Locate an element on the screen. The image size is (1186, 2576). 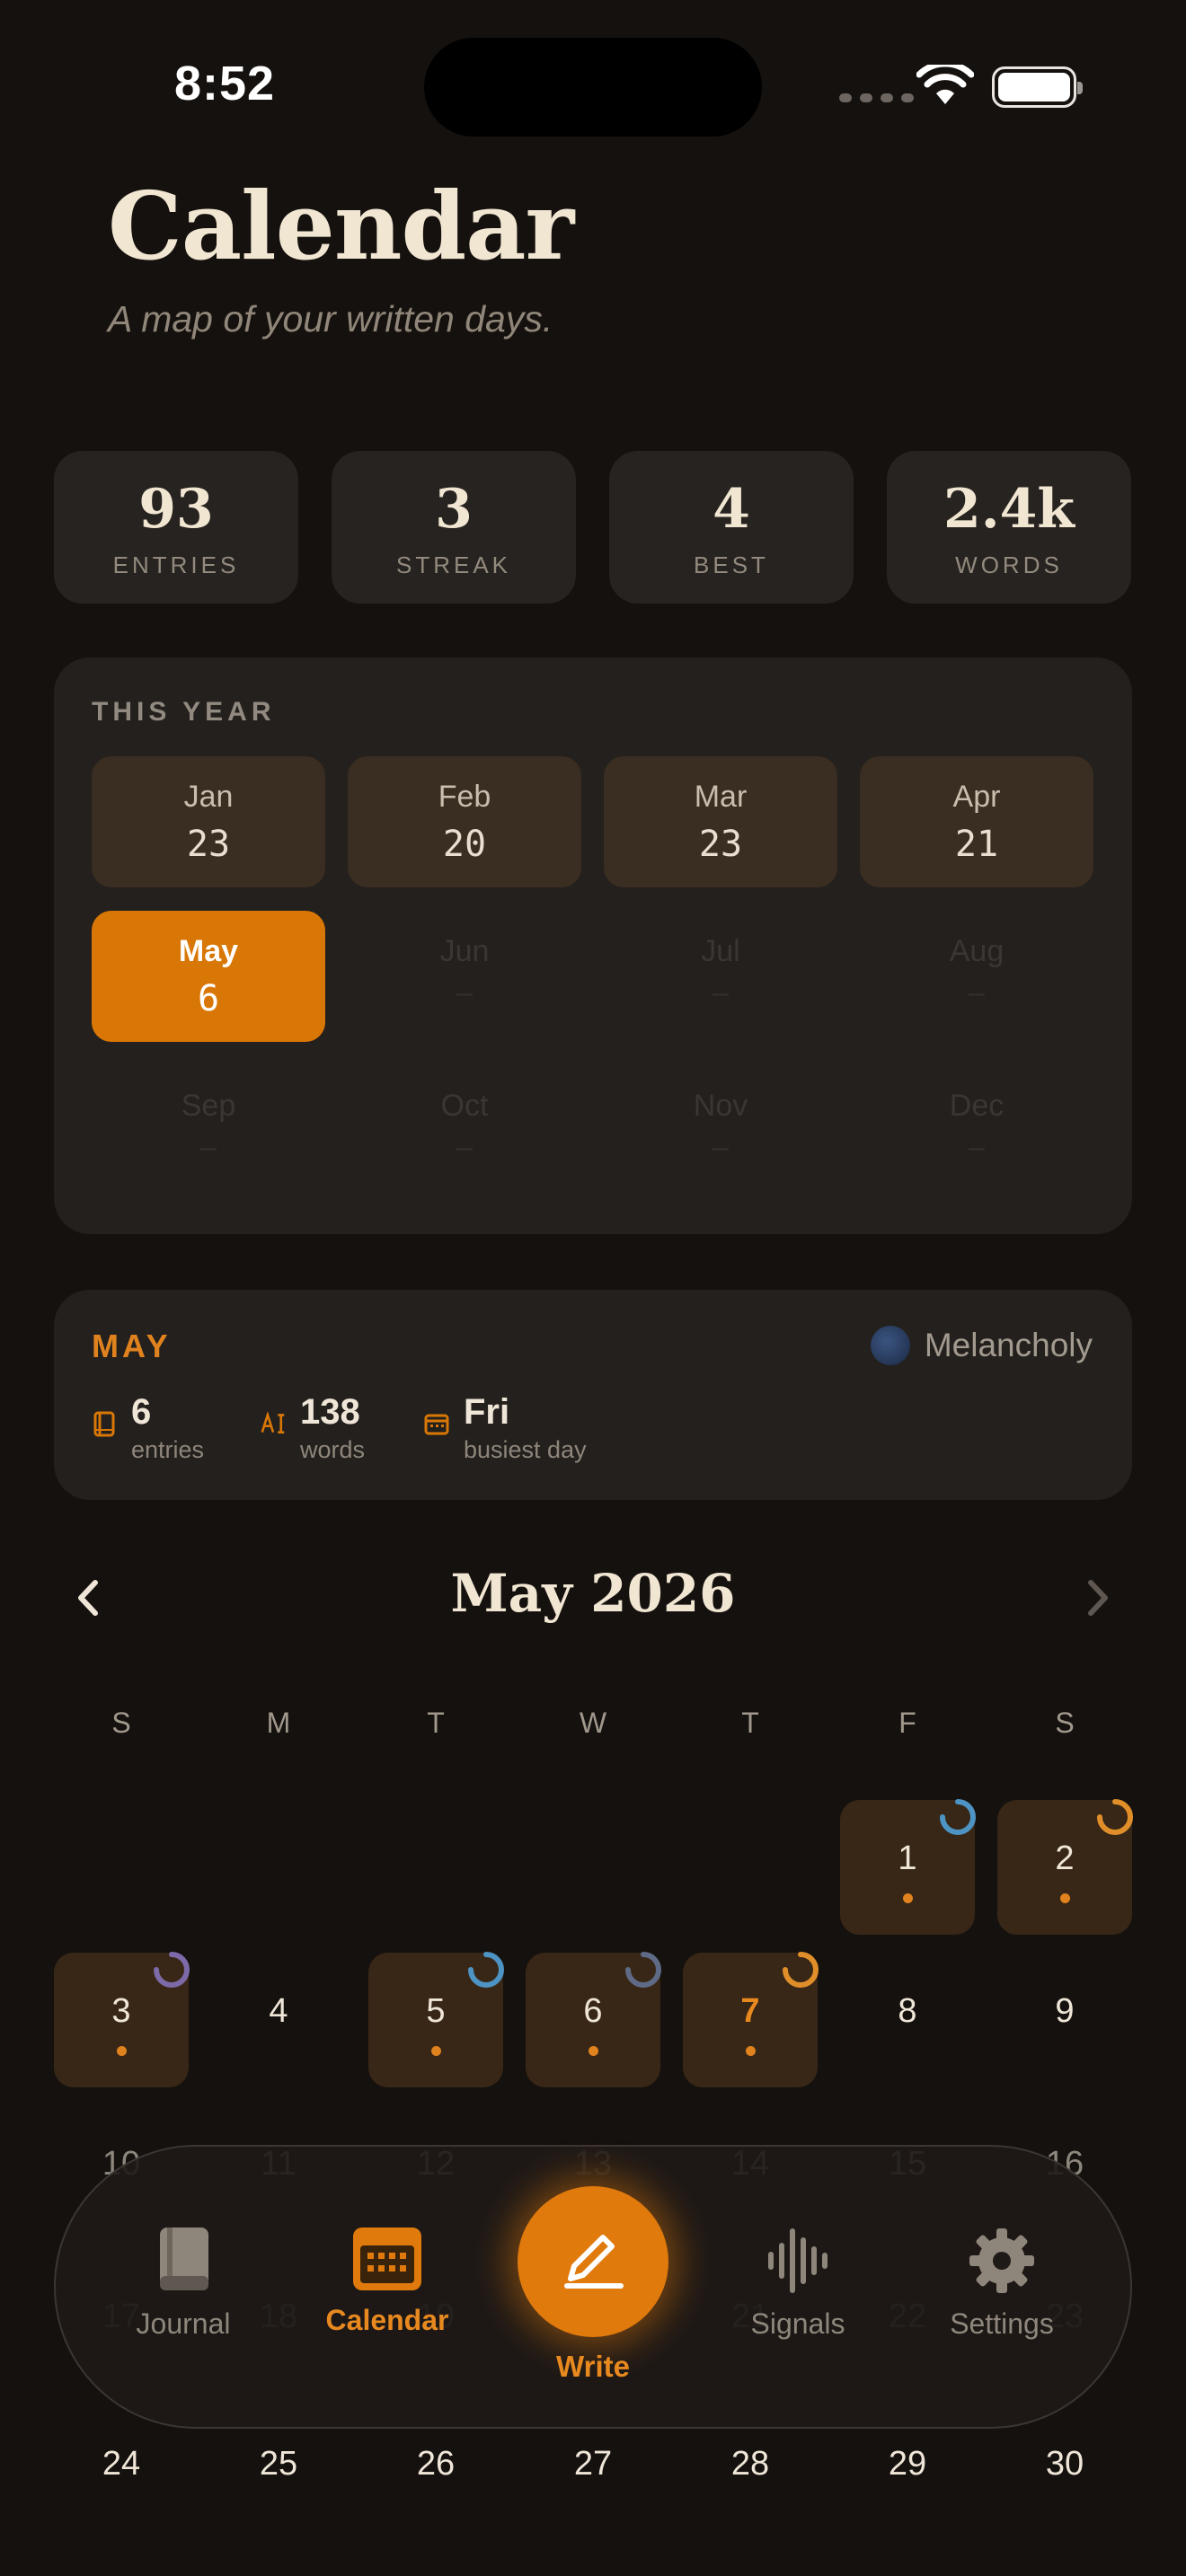
month-cell-mar: Mar 23 is located at coordinates (720, 821).